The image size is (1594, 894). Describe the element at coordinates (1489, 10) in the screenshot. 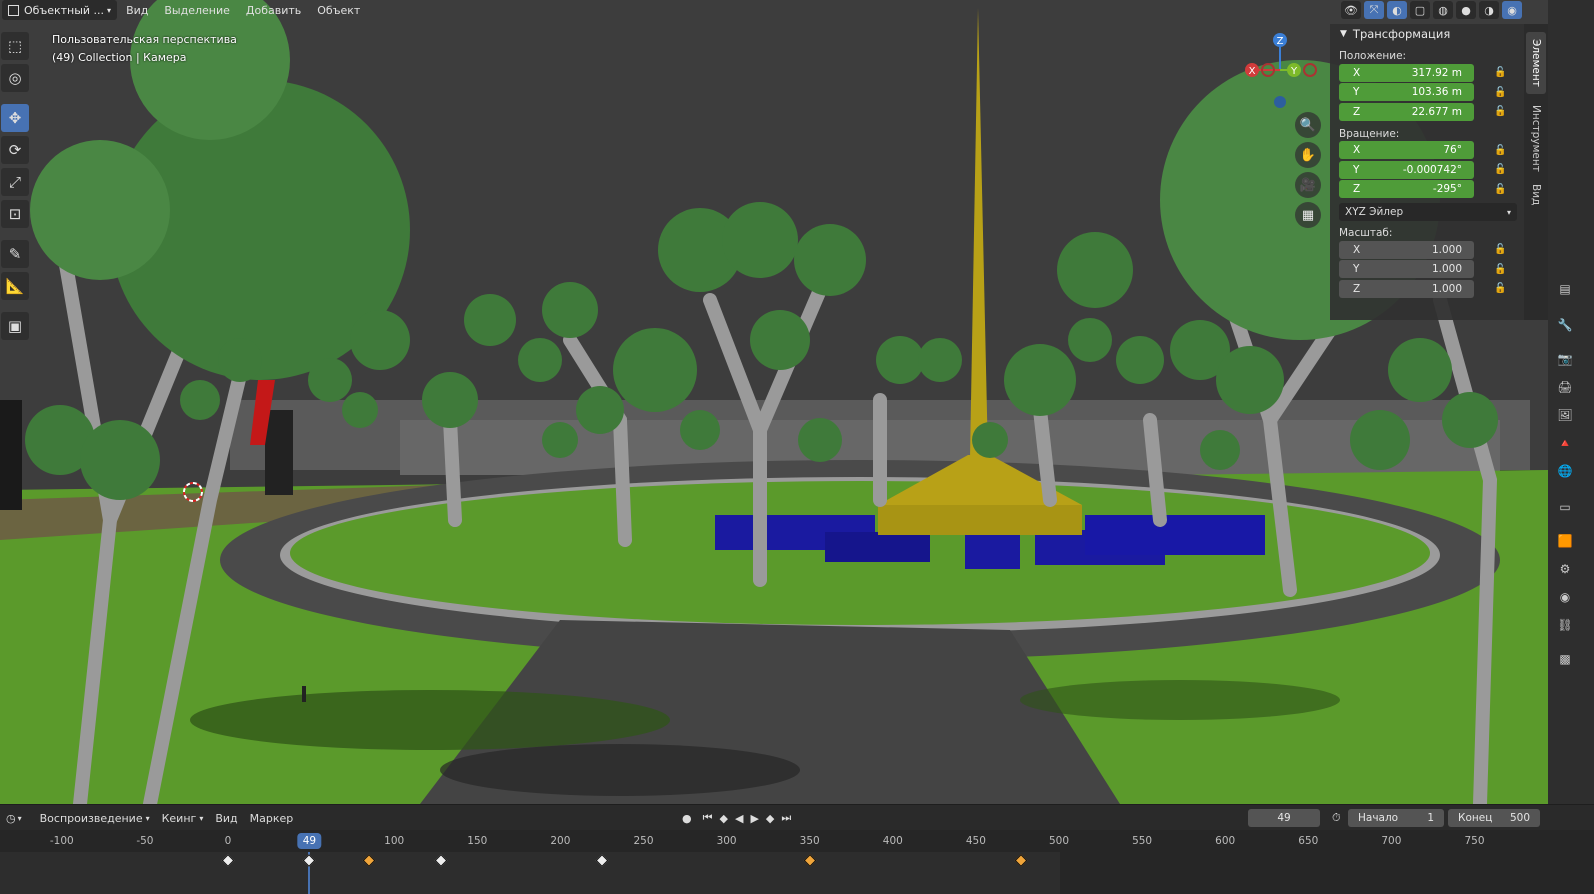

I see `material-shading-button: ◑` at that location.